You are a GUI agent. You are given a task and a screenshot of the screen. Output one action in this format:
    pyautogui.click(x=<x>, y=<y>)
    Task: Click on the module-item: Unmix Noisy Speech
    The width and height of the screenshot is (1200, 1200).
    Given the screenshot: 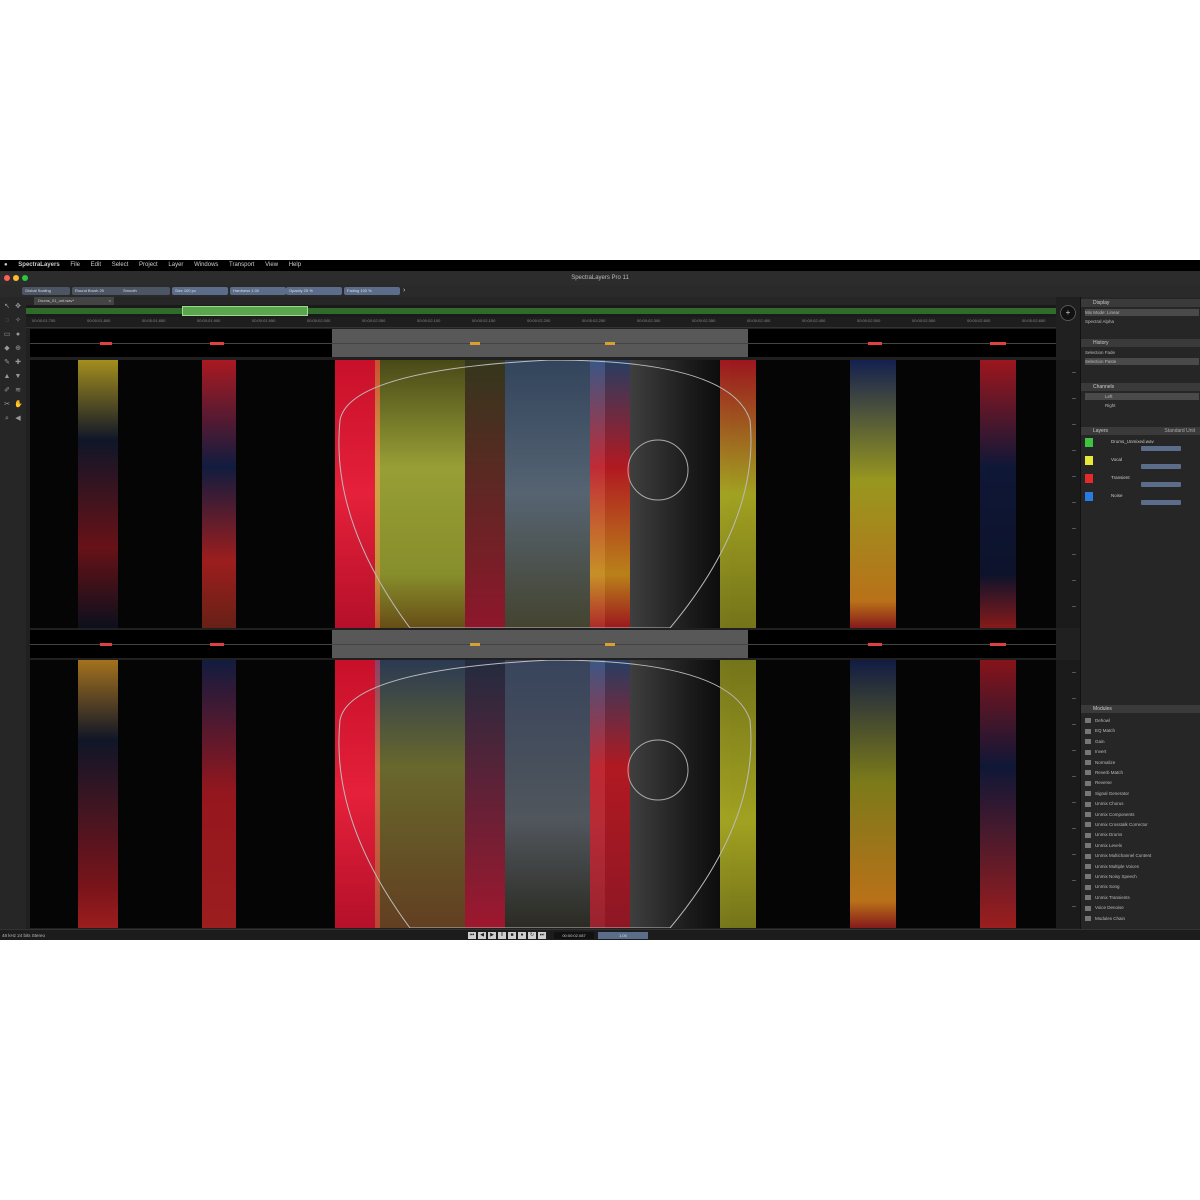 What is the action you would take?
    pyautogui.click(x=1142, y=876)
    